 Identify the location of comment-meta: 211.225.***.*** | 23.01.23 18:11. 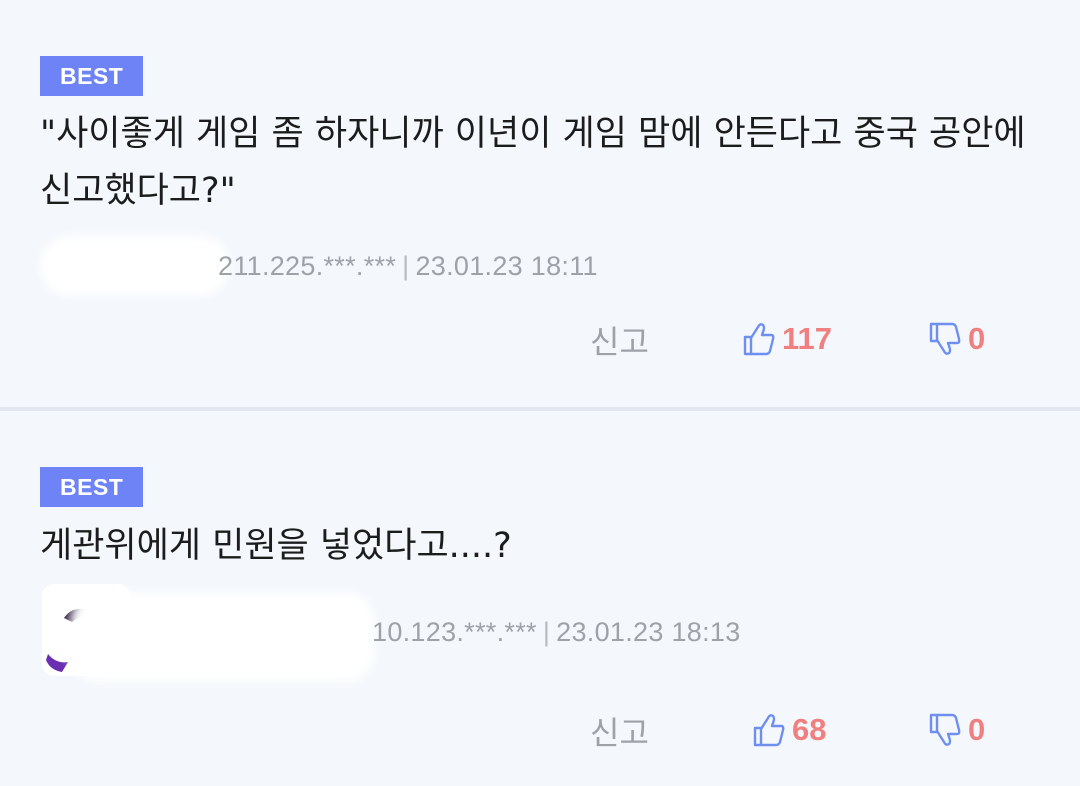
(408, 266).